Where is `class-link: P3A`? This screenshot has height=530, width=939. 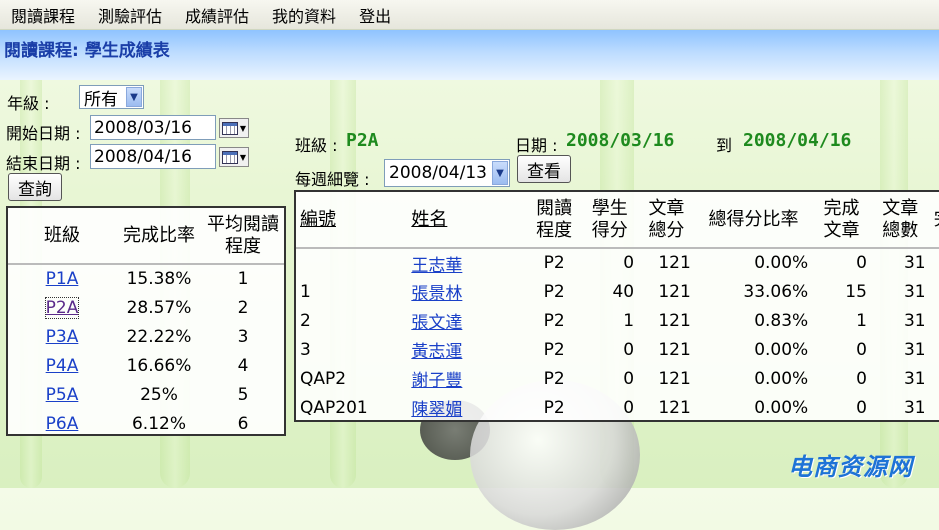 class-link: P3A is located at coordinates (62, 337).